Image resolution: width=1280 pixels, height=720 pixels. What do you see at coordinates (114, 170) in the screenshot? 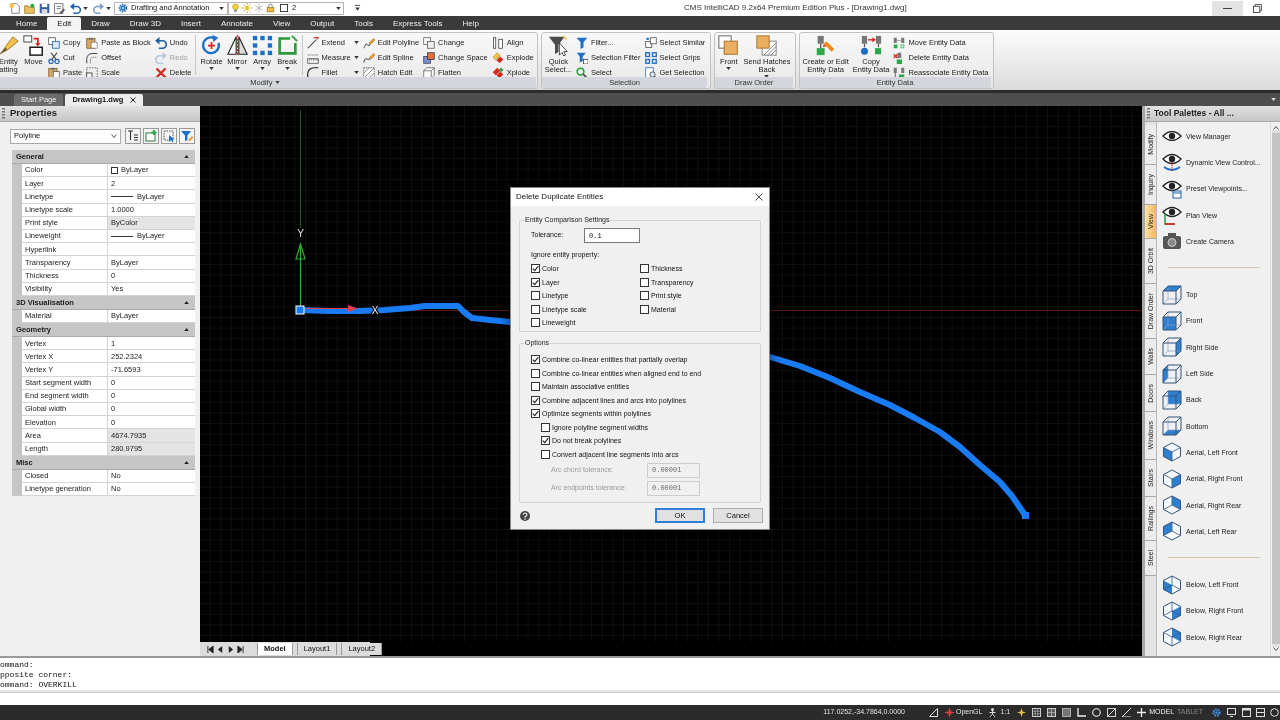
I see `color-swatch-icon` at bounding box center [114, 170].